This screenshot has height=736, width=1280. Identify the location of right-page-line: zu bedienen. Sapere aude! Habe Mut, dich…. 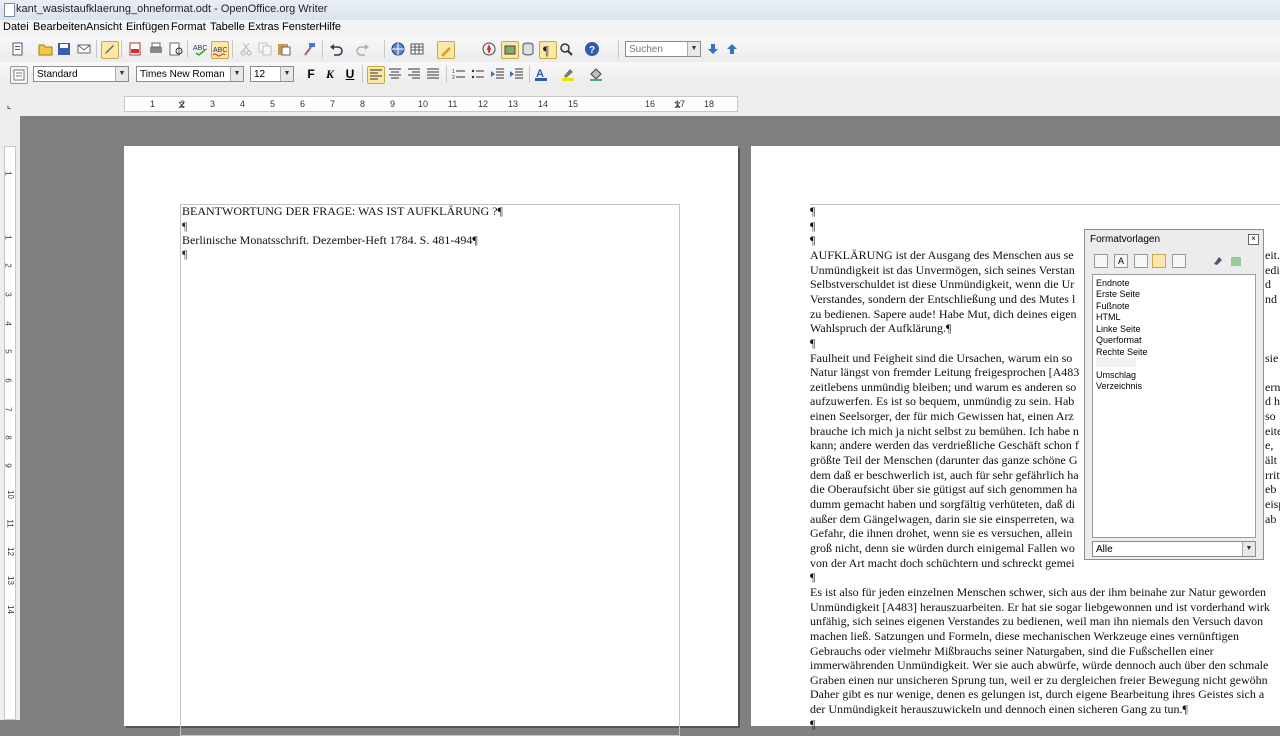
(943, 314).